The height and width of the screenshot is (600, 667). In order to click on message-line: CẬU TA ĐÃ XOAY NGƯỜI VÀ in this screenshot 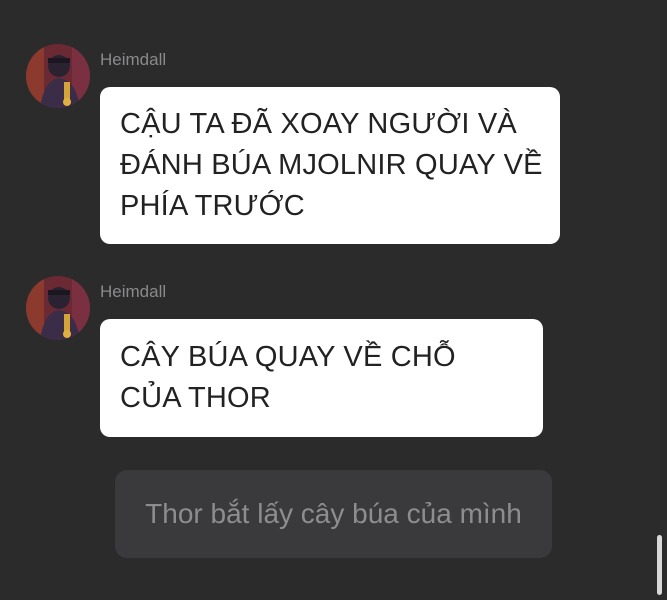, I will do `click(318, 124)`.